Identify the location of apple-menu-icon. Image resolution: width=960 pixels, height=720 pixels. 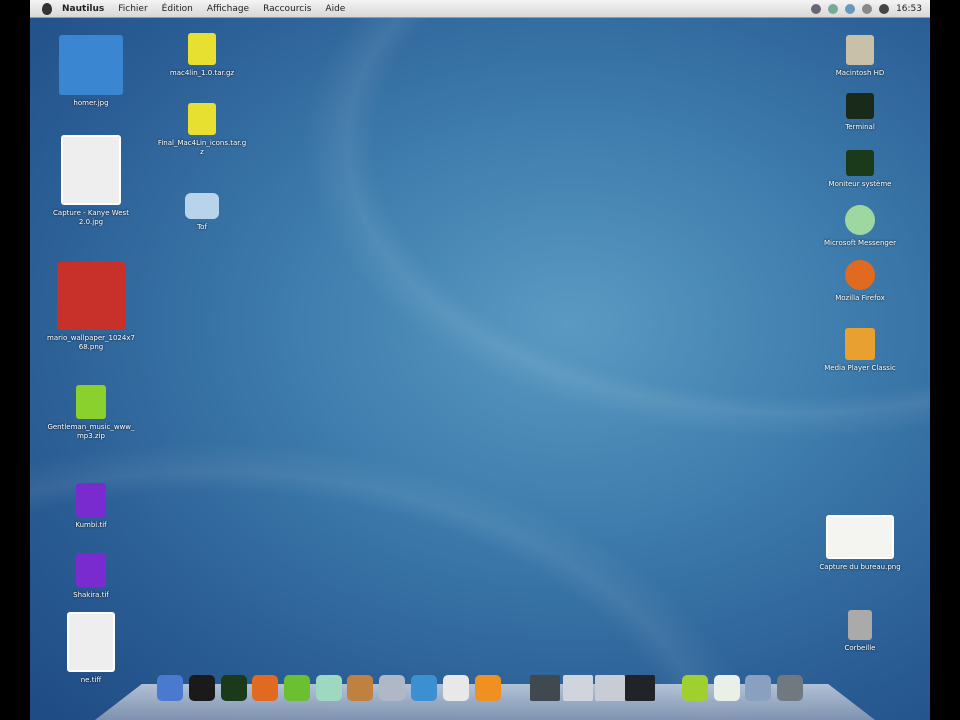
(47, 8).